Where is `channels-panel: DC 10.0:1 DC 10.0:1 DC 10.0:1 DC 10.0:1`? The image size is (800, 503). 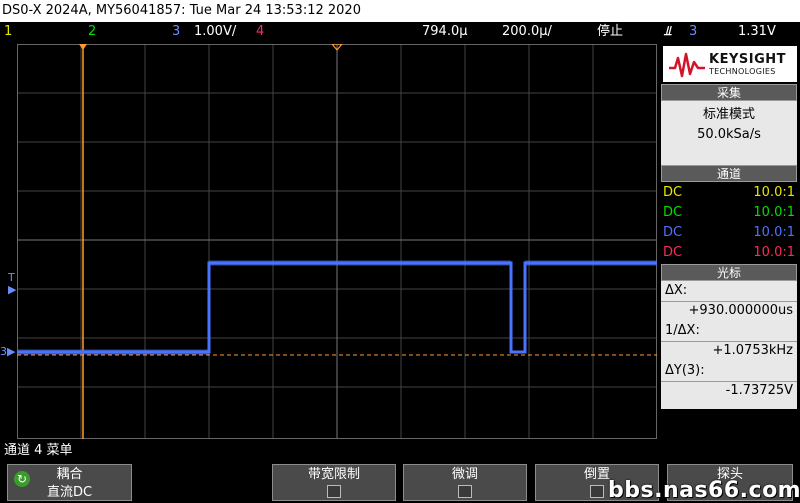 channels-panel: DC 10.0:1 DC 10.0:1 DC 10.0:1 DC 10.0:1 is located at coordinates (729, 223).